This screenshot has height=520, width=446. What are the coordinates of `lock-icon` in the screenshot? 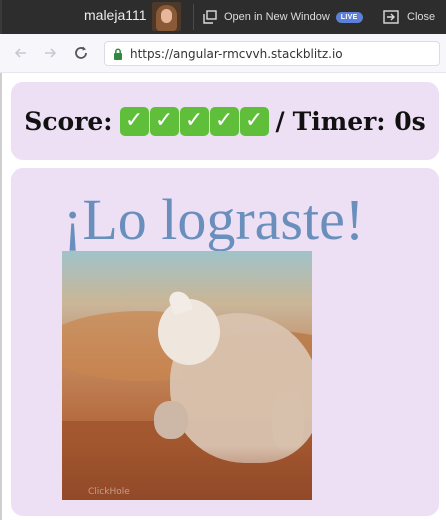 It's located at (118, 54).